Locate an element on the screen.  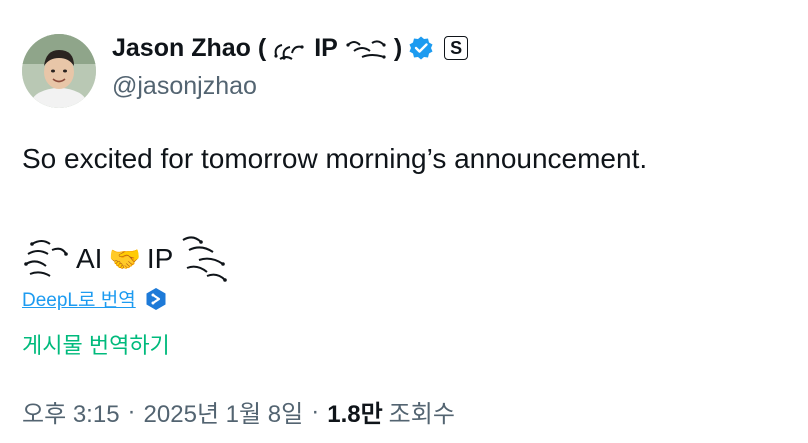
translate-post-link: 게시물 번역하기 is located at coordinates (96, 344).